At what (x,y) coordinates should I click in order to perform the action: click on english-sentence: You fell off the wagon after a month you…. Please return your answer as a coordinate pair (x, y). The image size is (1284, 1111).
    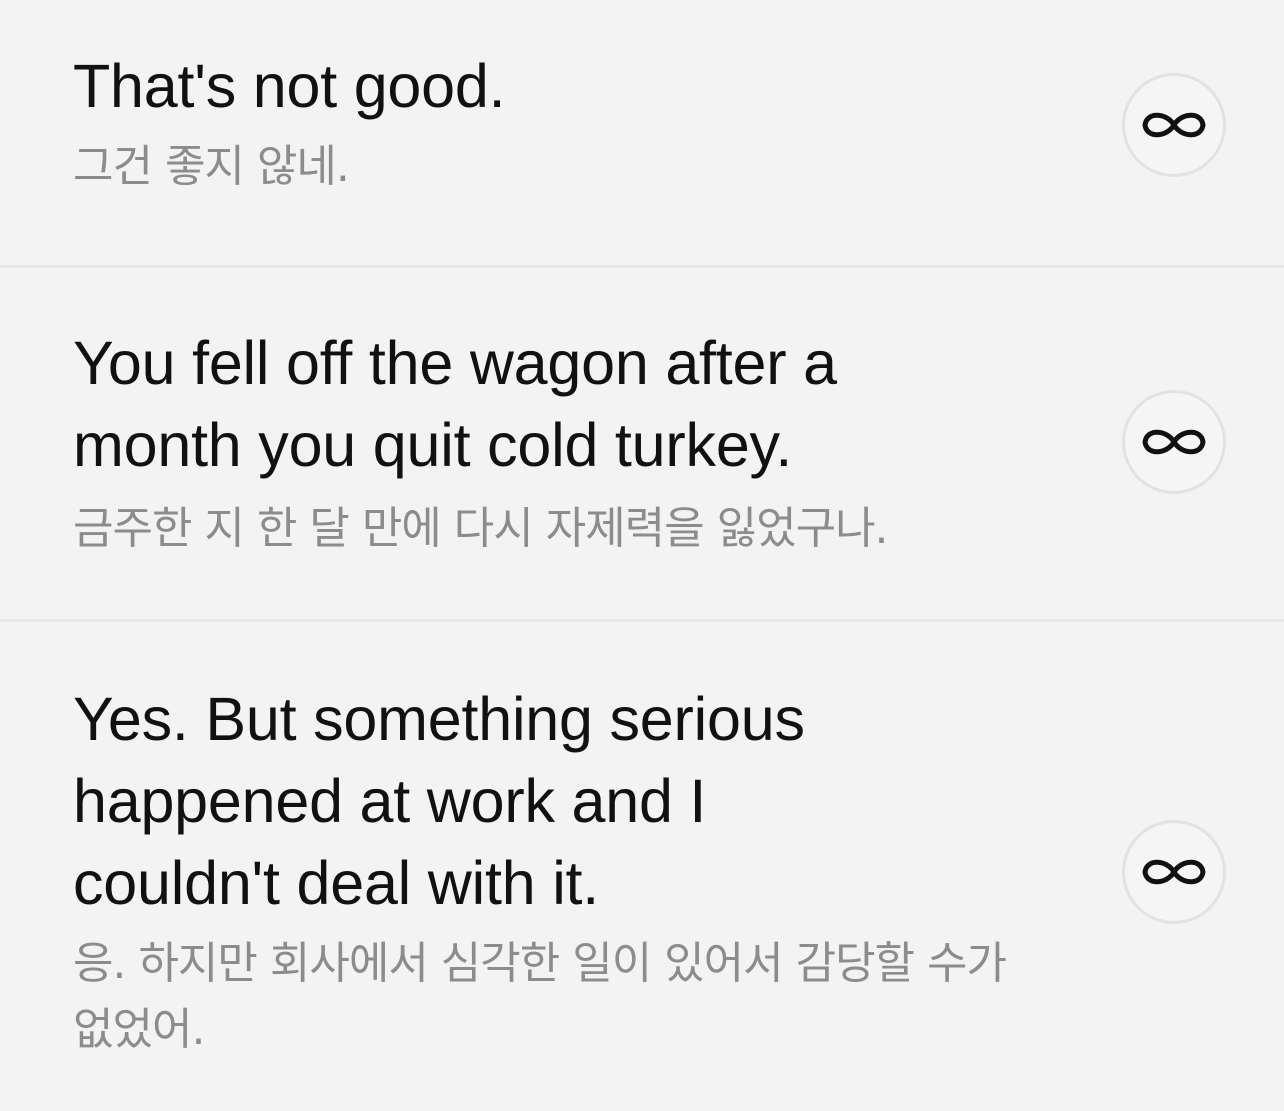
    Looking at the image, I should click on (455, 404).